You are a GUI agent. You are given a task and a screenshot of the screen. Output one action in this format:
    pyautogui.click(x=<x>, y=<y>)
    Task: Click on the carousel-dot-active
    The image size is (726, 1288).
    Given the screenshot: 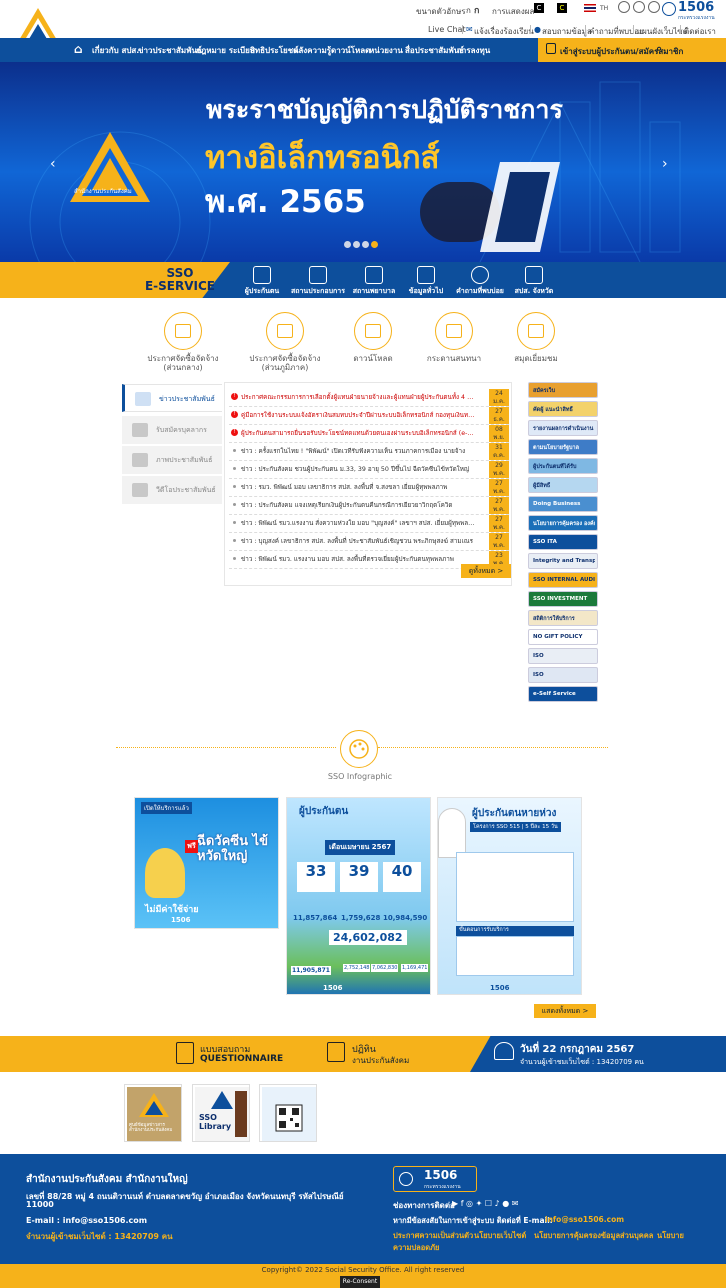 What is the action you would take?
    pyautogui.click(x=374, y=244)
    